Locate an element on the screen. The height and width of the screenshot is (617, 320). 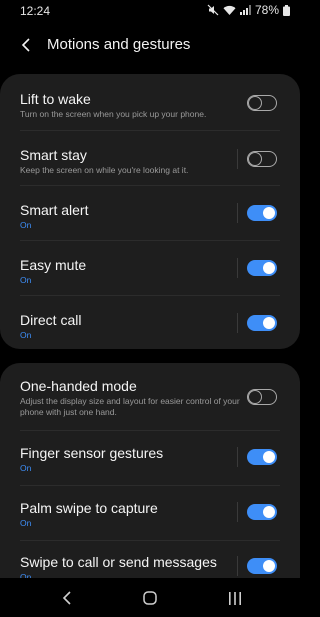
setting-title: One-handed mode is located at coordinates (78, 386).